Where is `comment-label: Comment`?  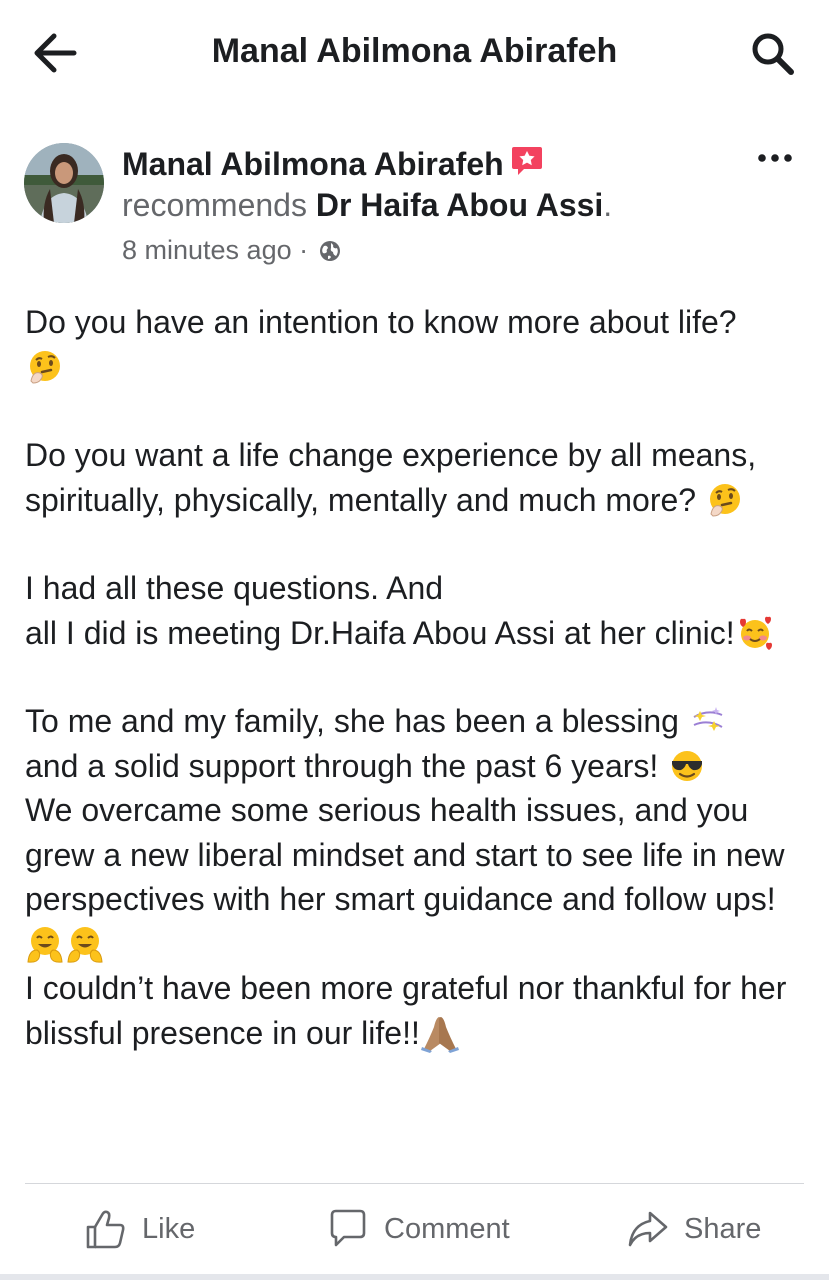
comment-label: Comment is located at coordinates (447, 1228).